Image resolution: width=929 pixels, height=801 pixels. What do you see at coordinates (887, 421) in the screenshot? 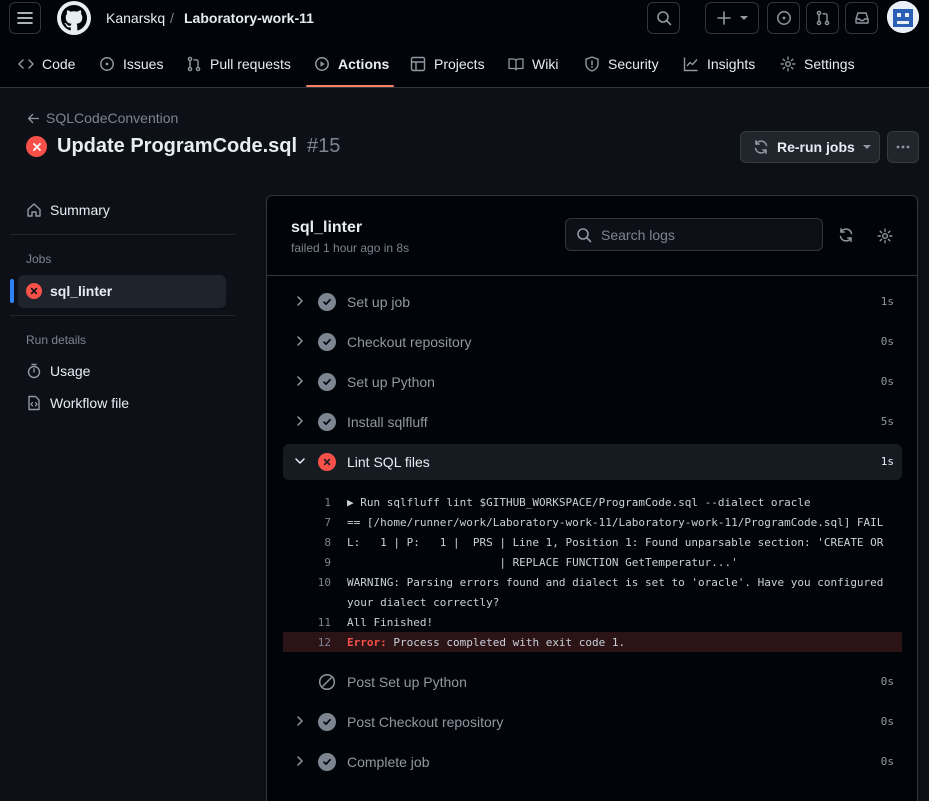
I see `step-duration: 5s` at bounding box center [887, 421].